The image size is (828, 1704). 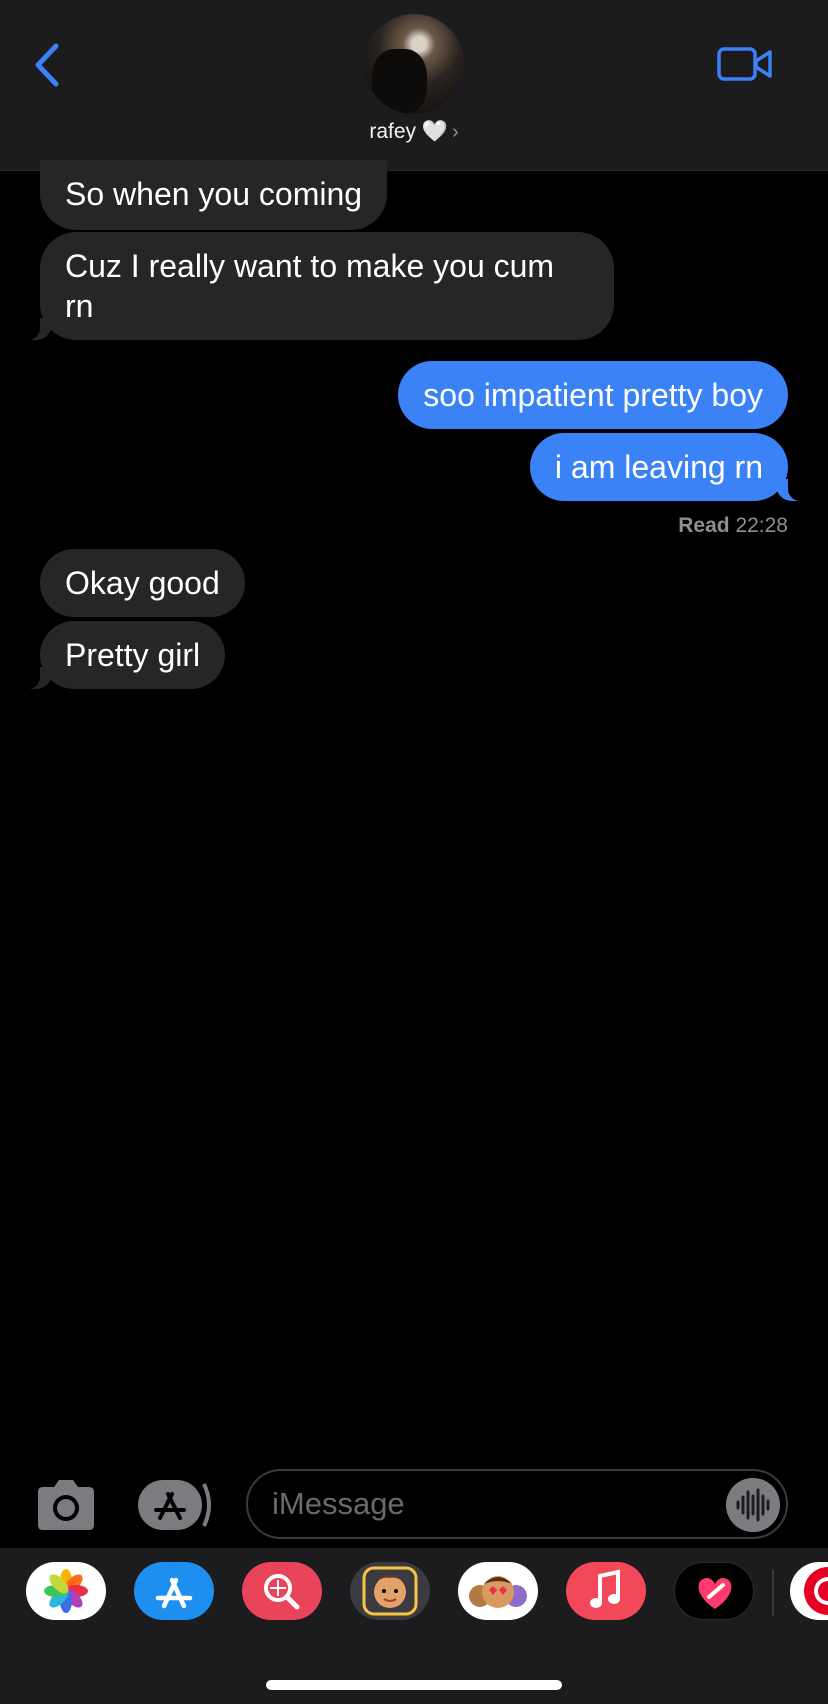 I want to click on message-bubble-received: Okay good, so click(x=142, y=583).